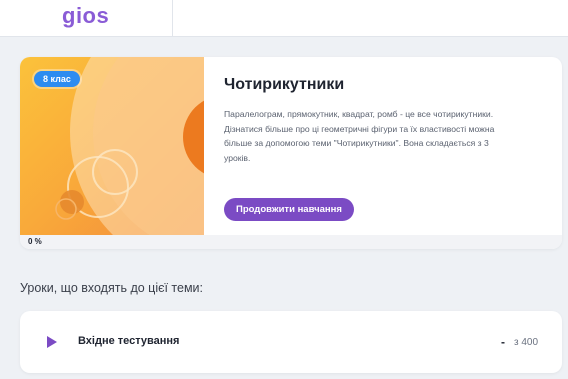 This screenshot has width=568, height=379. I want to click on top-bar: gios, so click(284, 18).